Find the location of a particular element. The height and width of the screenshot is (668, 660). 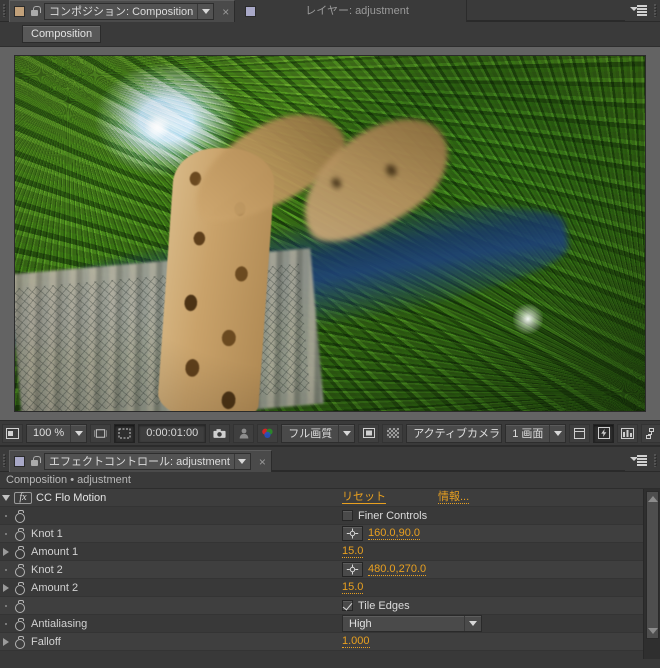

param-right-antialiasing: High is located at coordinates (499, 624).